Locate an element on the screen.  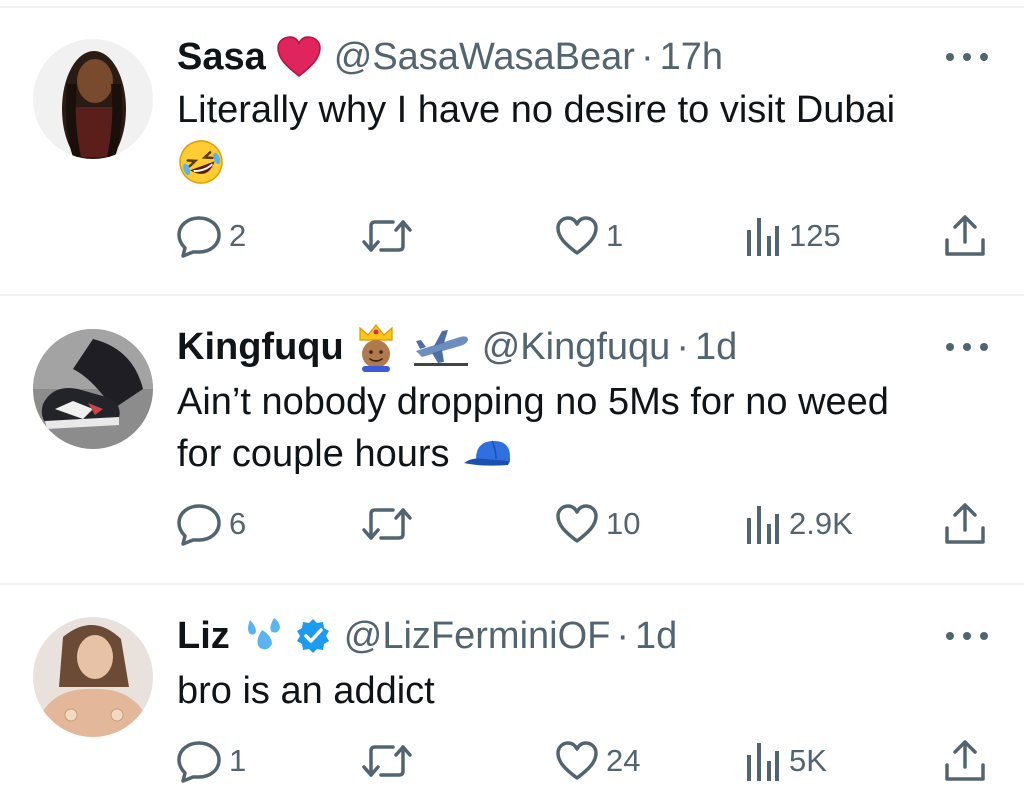
user-handle: @LizFerminiOF is located at coordinates (477, 636).